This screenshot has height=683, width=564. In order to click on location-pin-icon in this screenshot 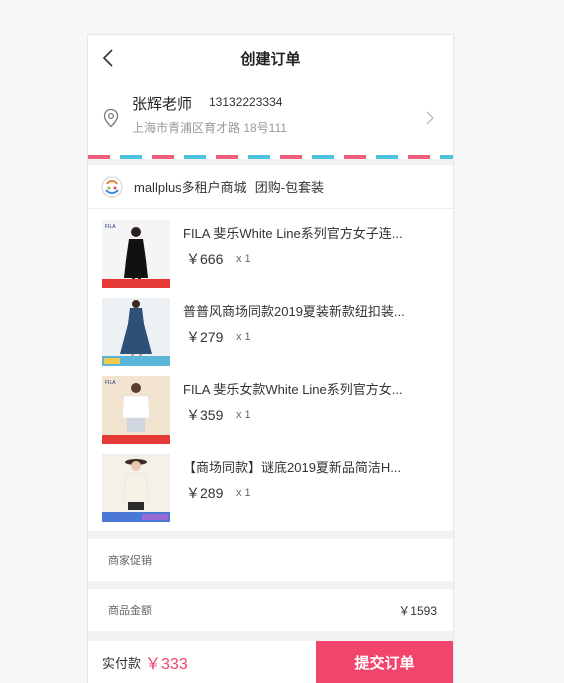, I will do `click(111, 118)`.